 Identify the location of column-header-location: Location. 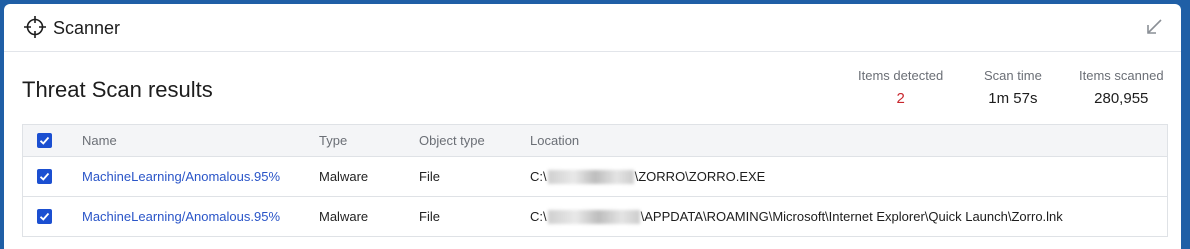
(554, 140).